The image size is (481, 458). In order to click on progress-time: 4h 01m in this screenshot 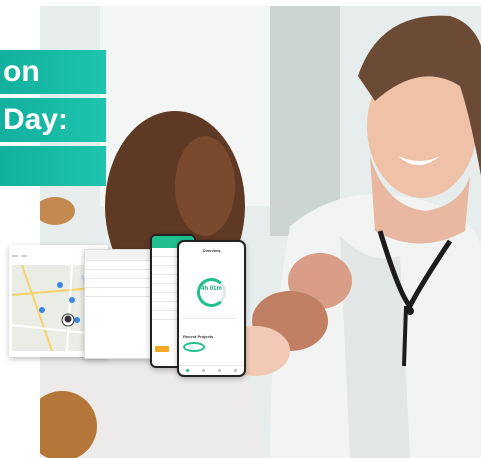, I will do `click(211, 289)`.